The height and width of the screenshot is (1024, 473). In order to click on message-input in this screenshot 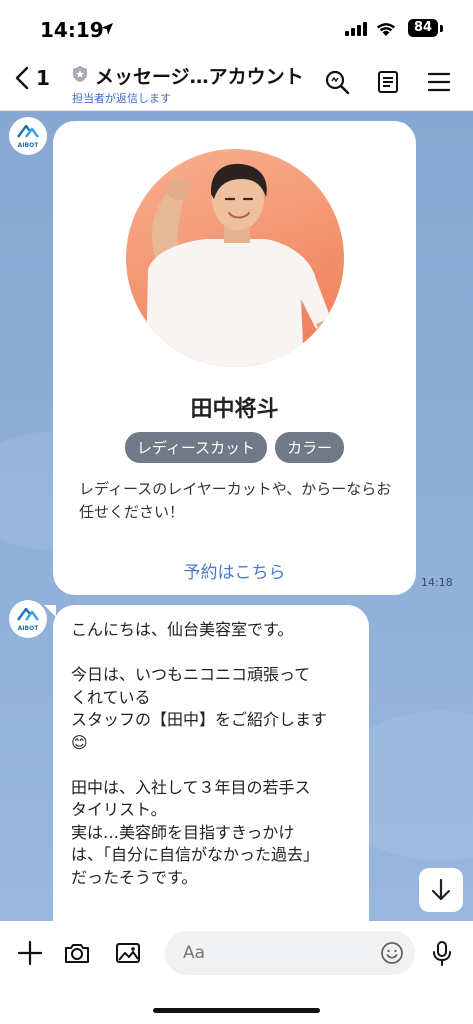, I will do `click(290, 953)`.